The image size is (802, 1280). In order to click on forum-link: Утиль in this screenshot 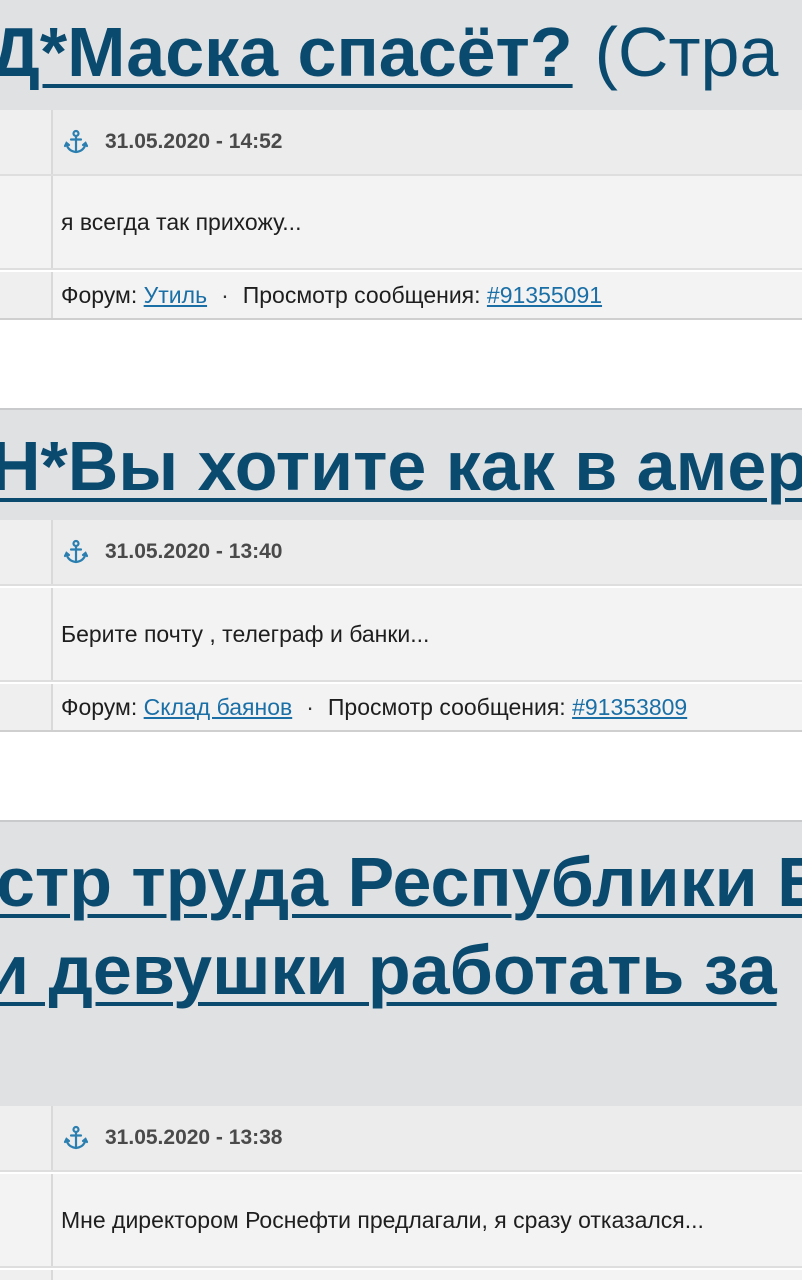, I will do `click(175, 295)`.